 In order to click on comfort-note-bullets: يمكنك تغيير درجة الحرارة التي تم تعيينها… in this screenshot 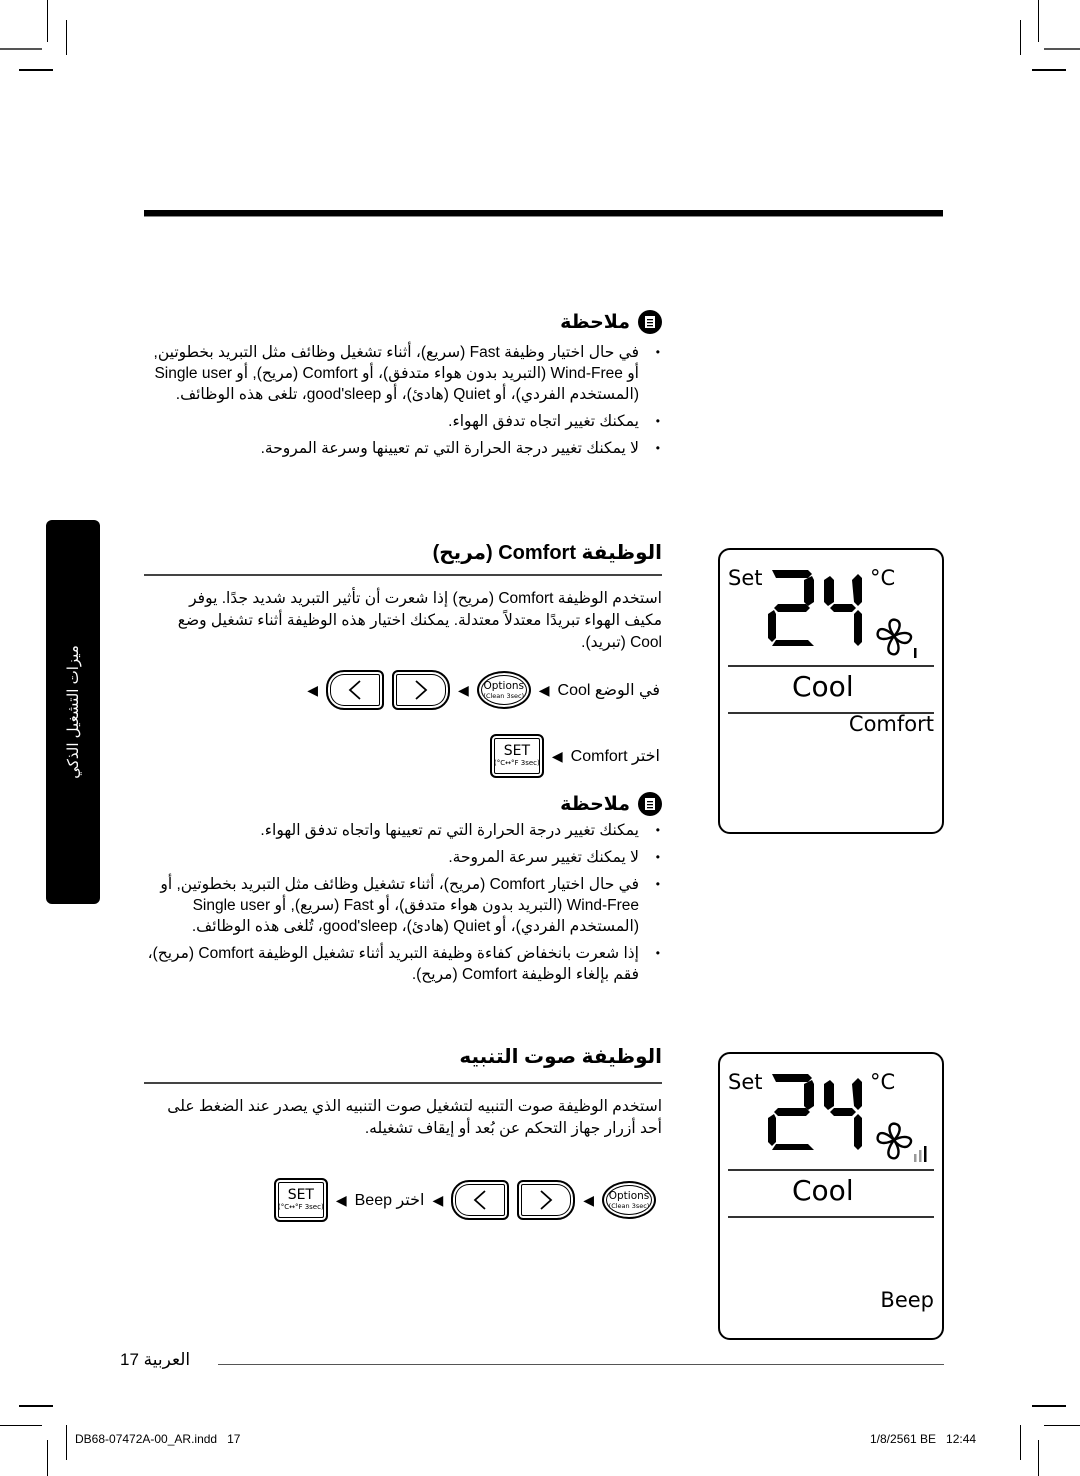, I will do `click(403, 902)`.